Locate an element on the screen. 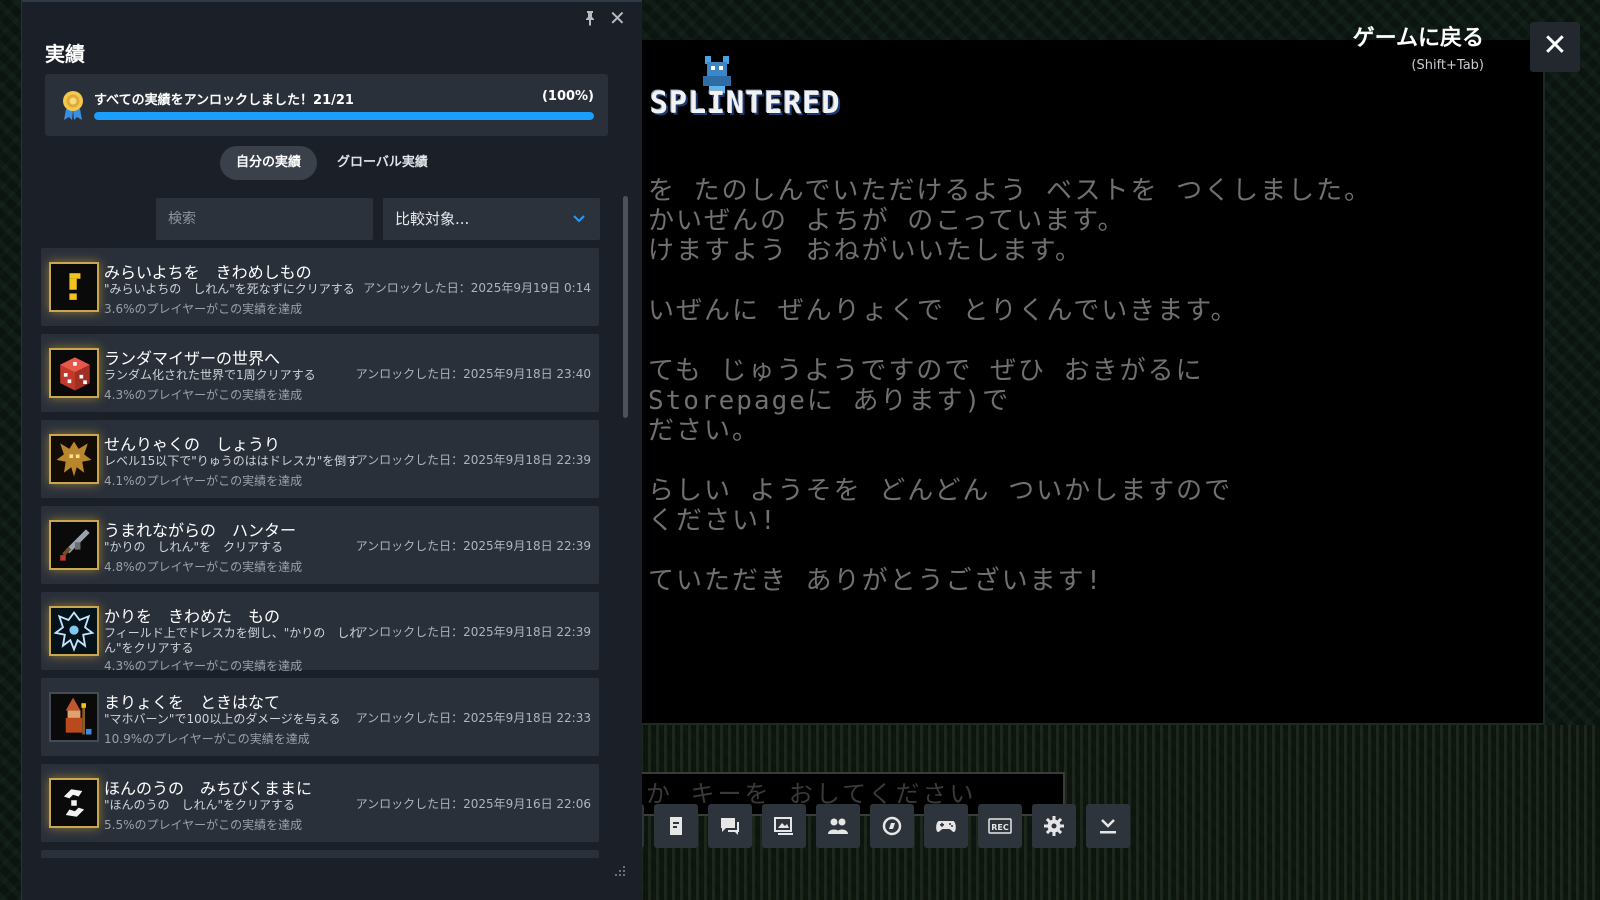 This screenshot has width=1600, height=900. skeleton-icon is located at coordinates (74, 631).